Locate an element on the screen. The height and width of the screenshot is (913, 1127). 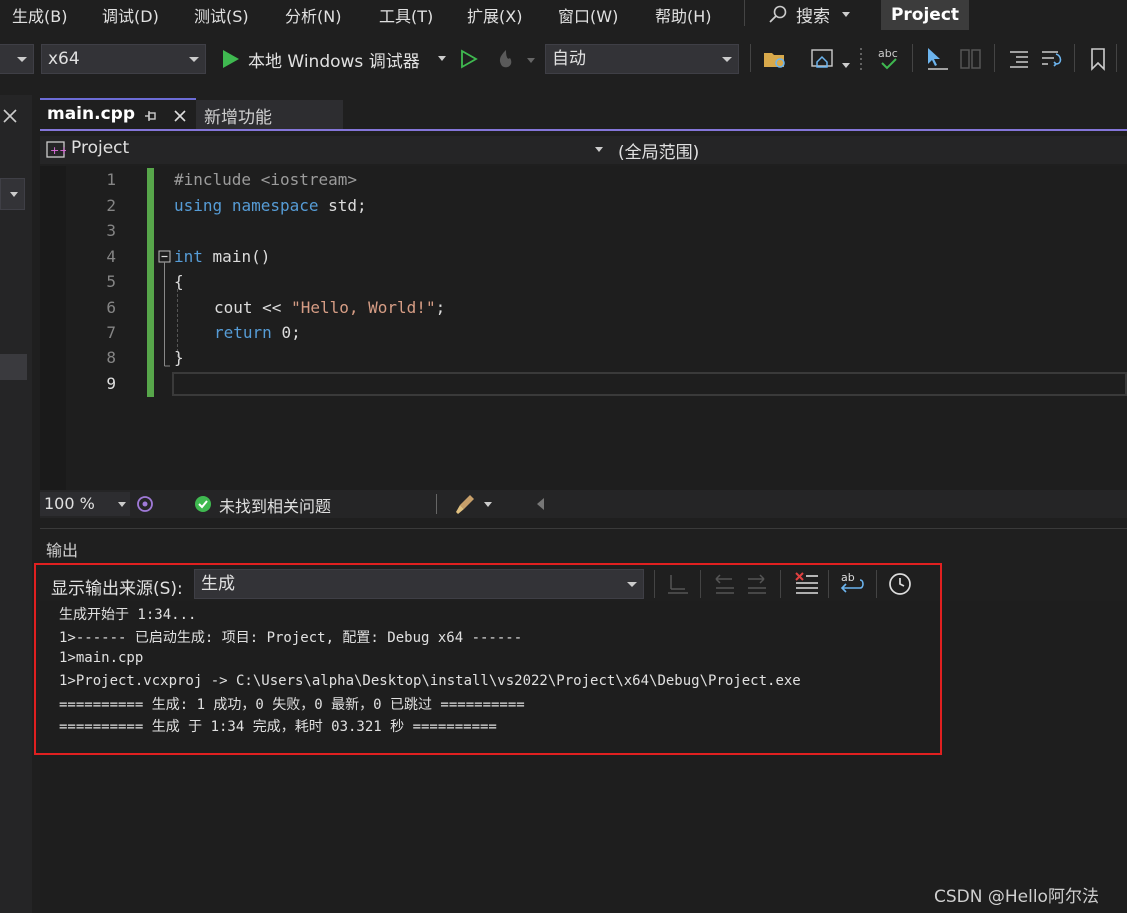
toggle-word-wrap-icon: ab is located at coordinates (852, 584).